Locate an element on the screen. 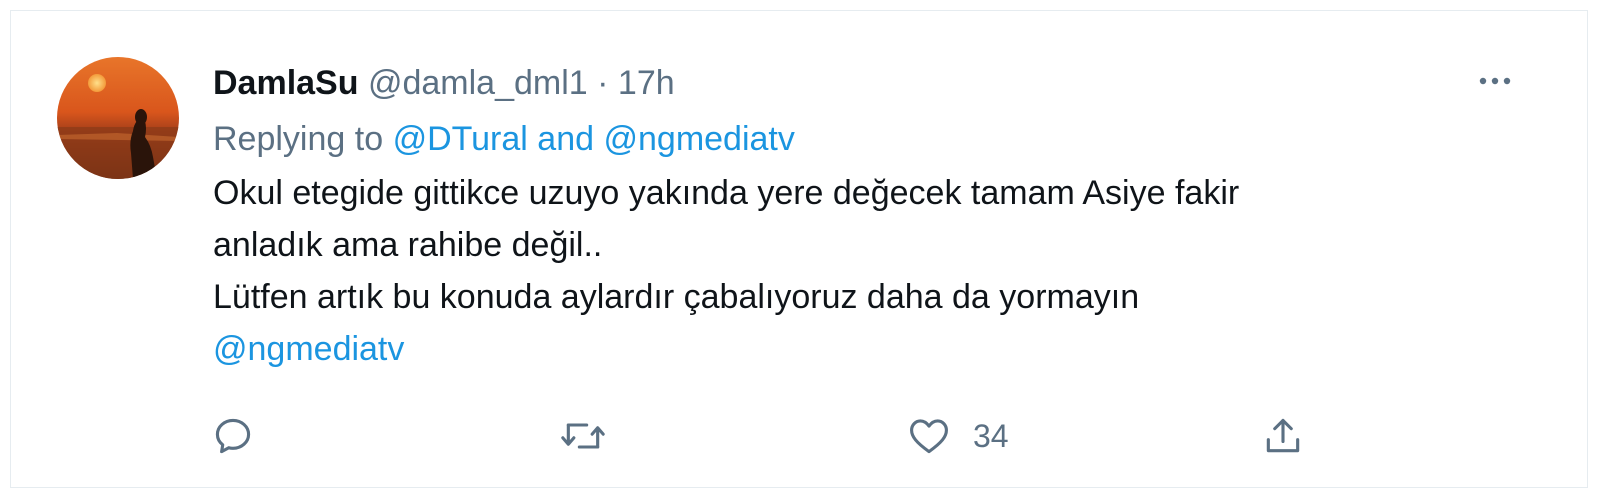  reply-button is located at coordinates (233, 436).